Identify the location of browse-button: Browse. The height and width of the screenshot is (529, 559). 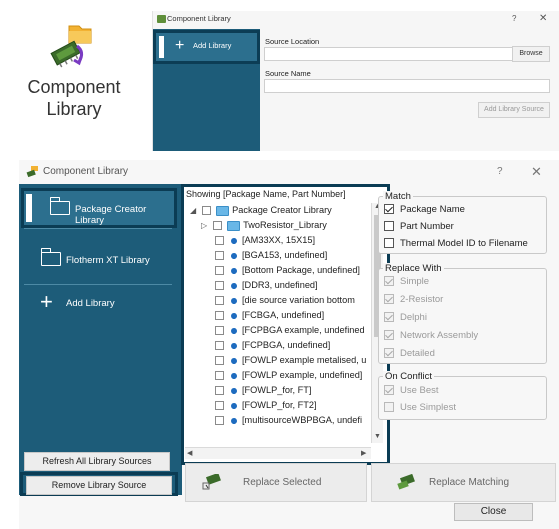
(531, 54).